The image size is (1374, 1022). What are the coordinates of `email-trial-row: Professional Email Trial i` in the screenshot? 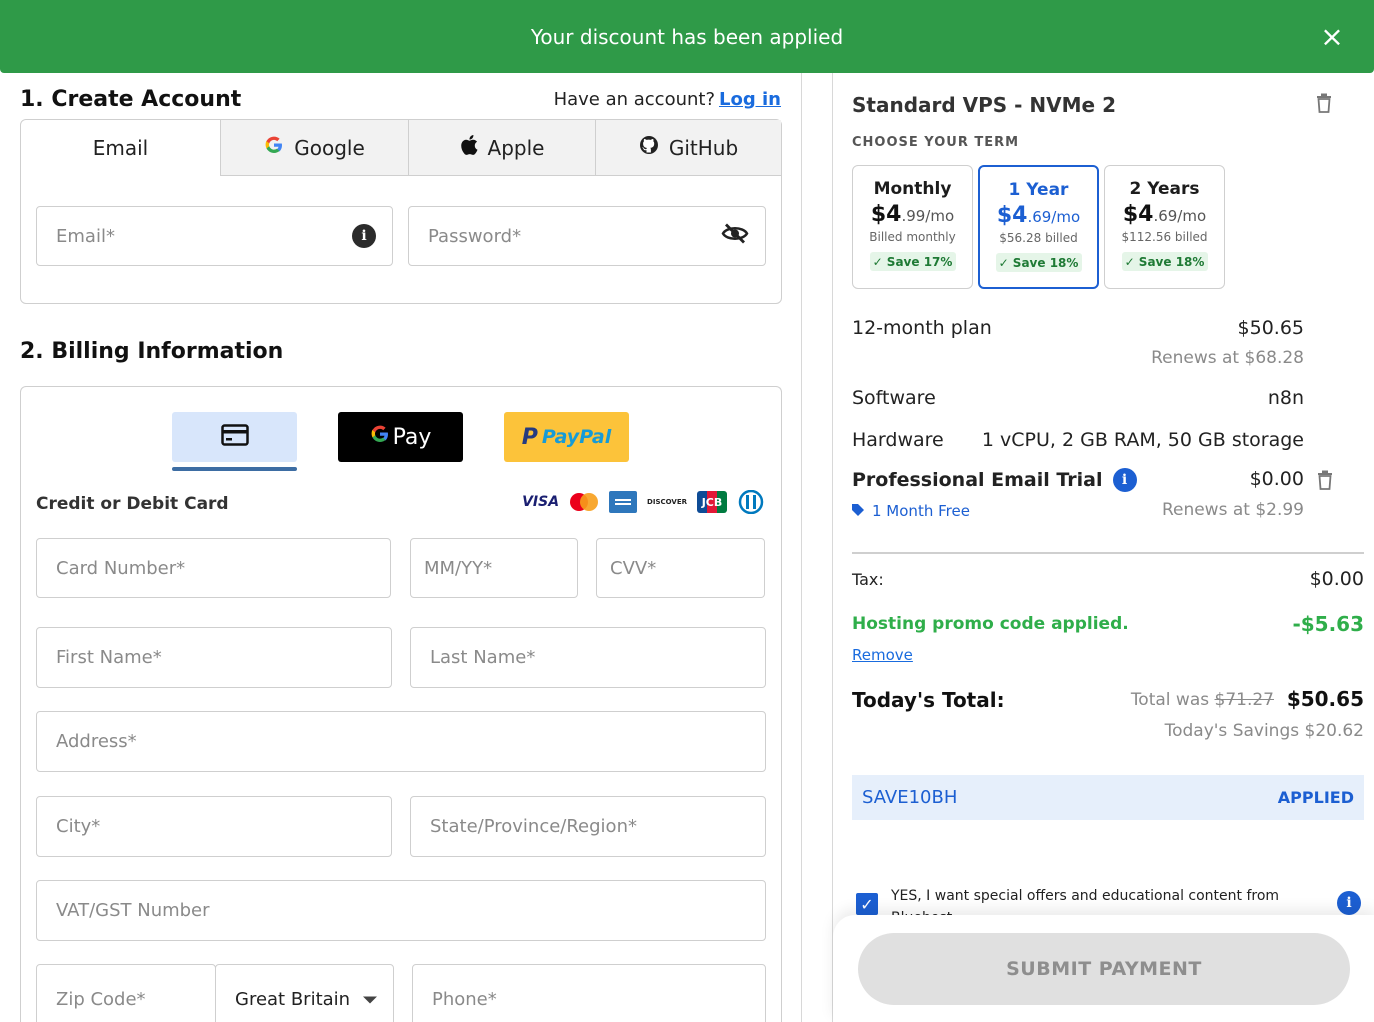 It's located at (994, 480).